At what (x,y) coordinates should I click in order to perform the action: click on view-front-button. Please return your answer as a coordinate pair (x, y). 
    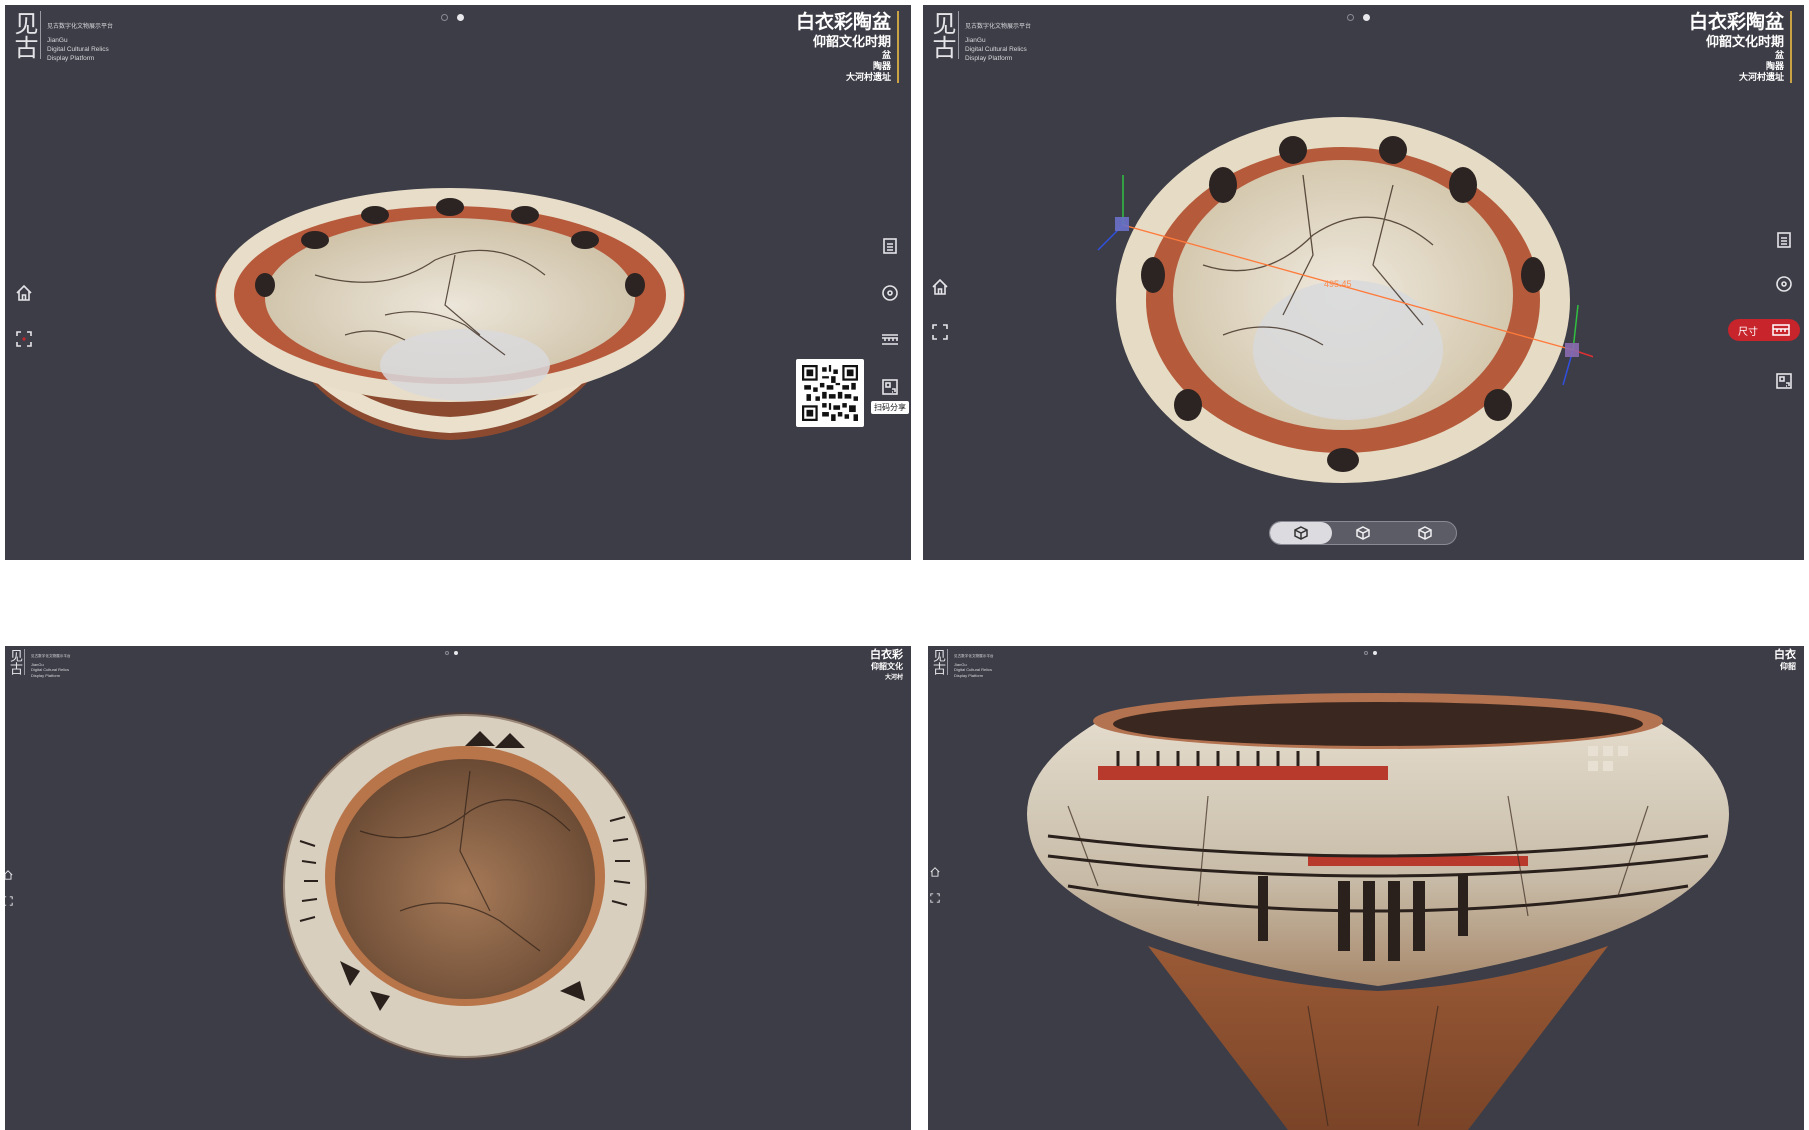
    Looking at the image, I should click on (1301, 533).